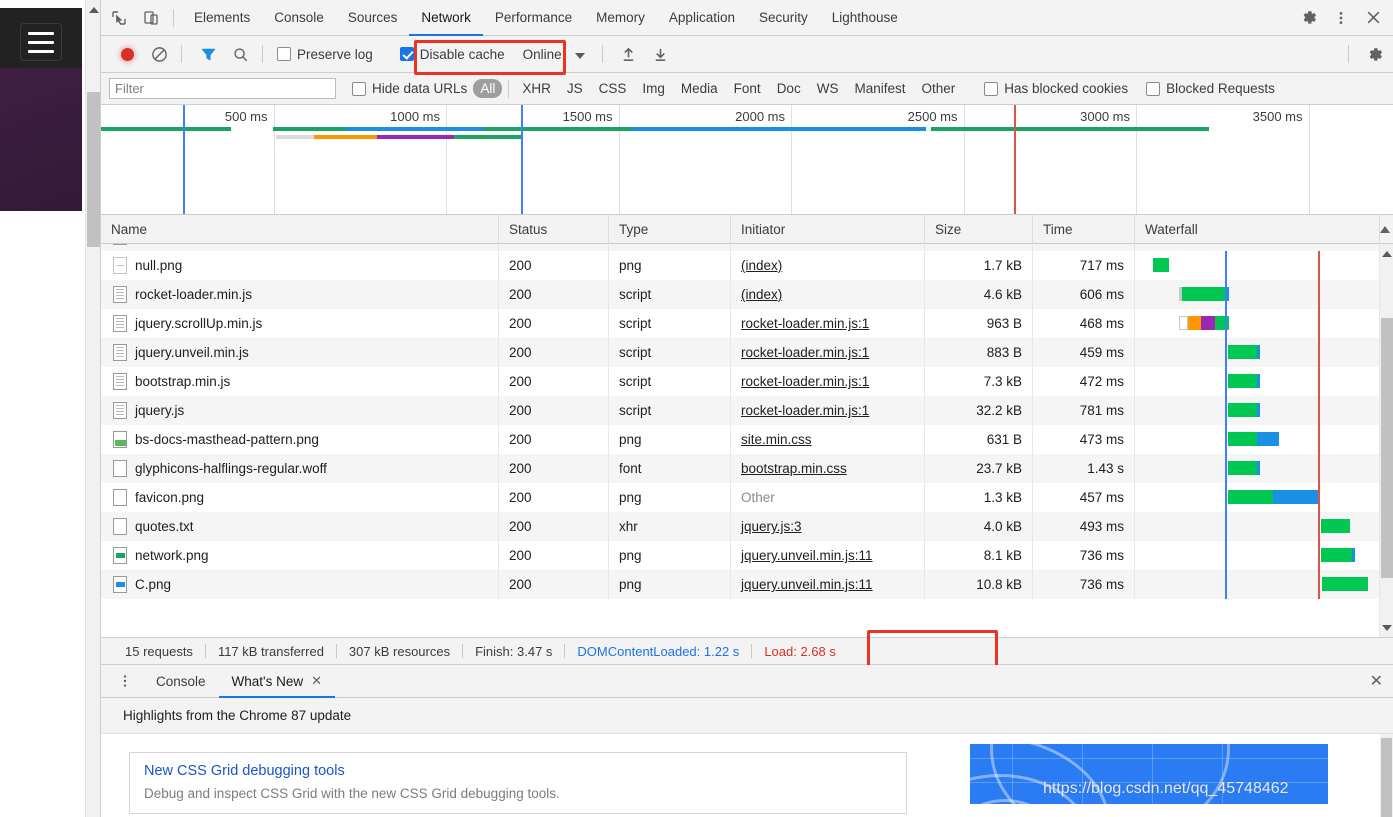 The image size is (1393, 817). Describe the element at coordinates (1386, 627) in the screenshot. I see `scroll-down-icon` at that location.